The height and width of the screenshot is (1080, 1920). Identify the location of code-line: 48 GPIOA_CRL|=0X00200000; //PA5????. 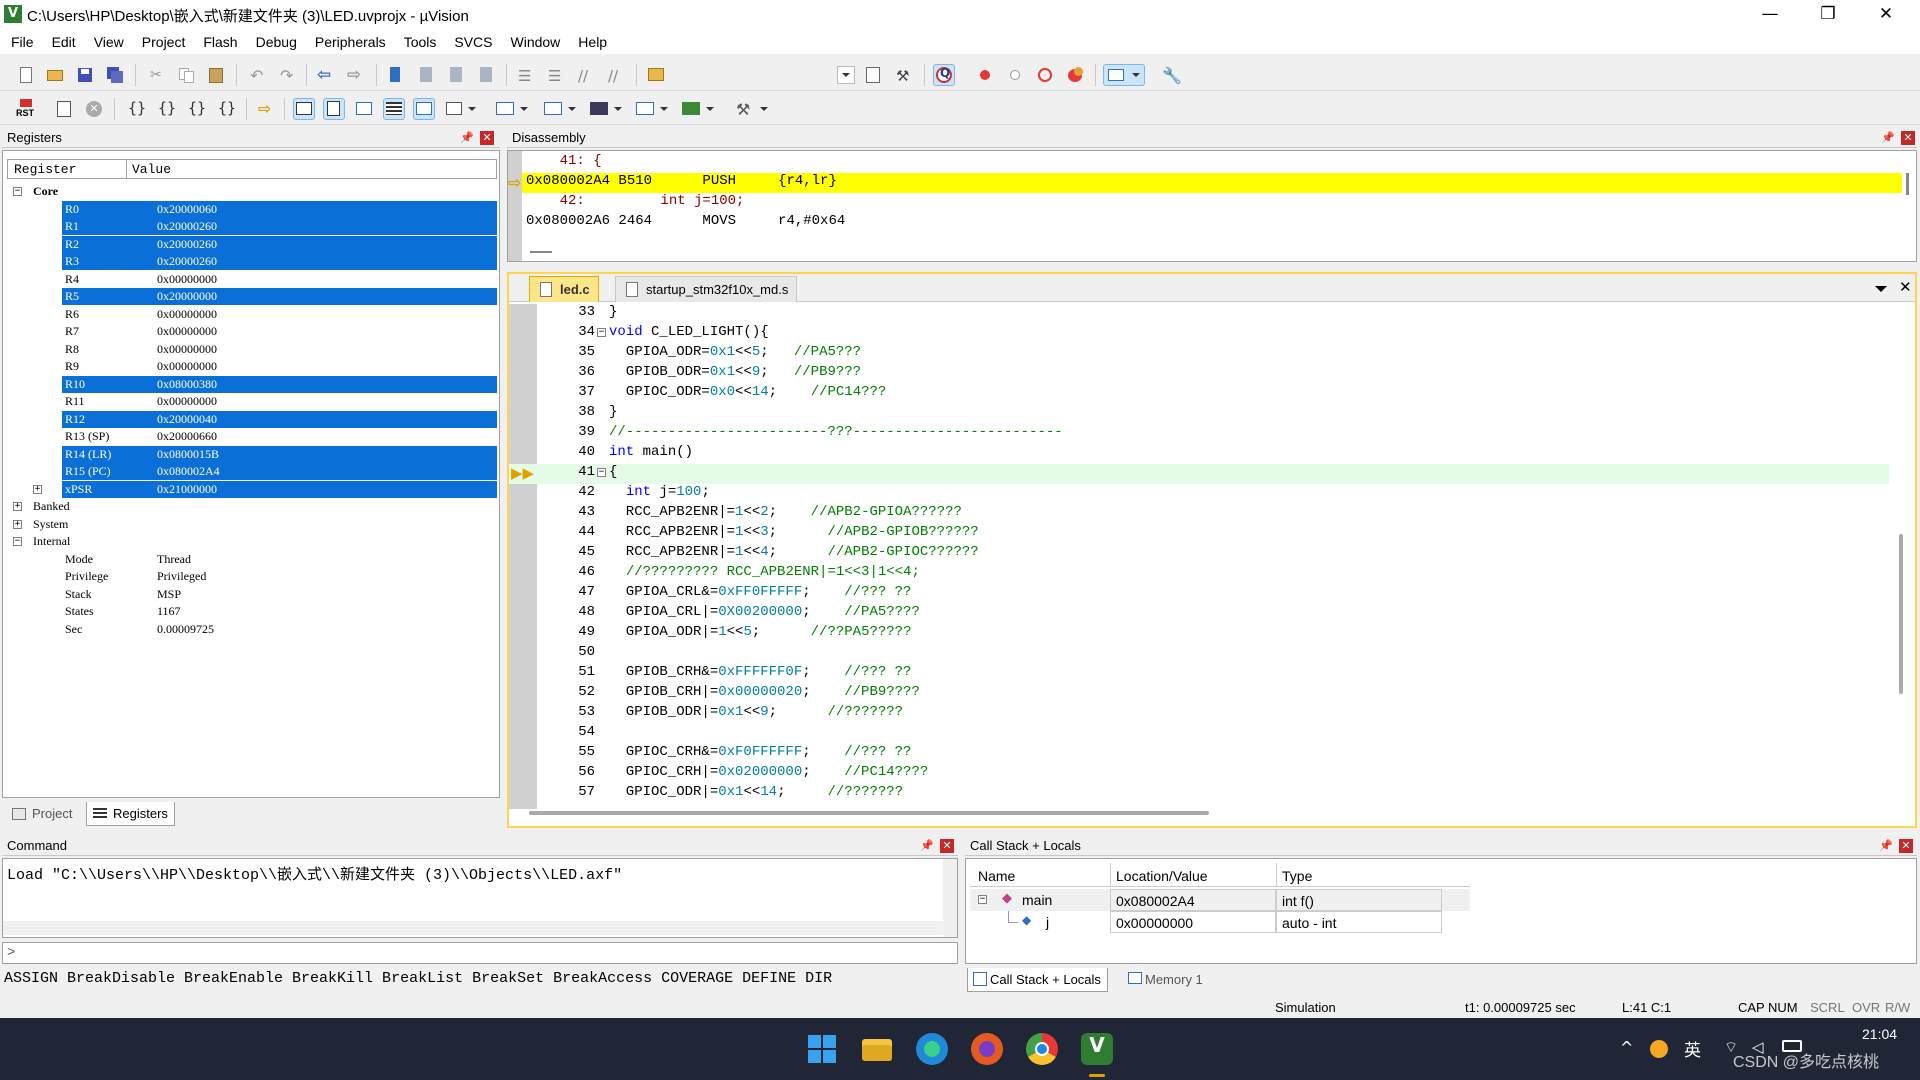
(1199, 614).